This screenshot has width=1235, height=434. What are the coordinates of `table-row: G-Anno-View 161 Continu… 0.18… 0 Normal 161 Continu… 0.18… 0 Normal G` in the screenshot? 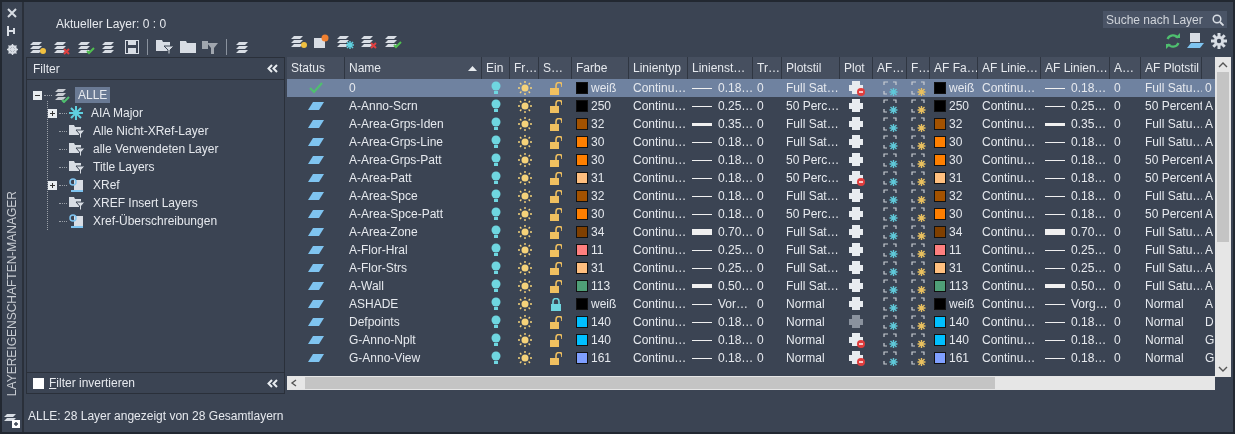 It's located at (751, 358).